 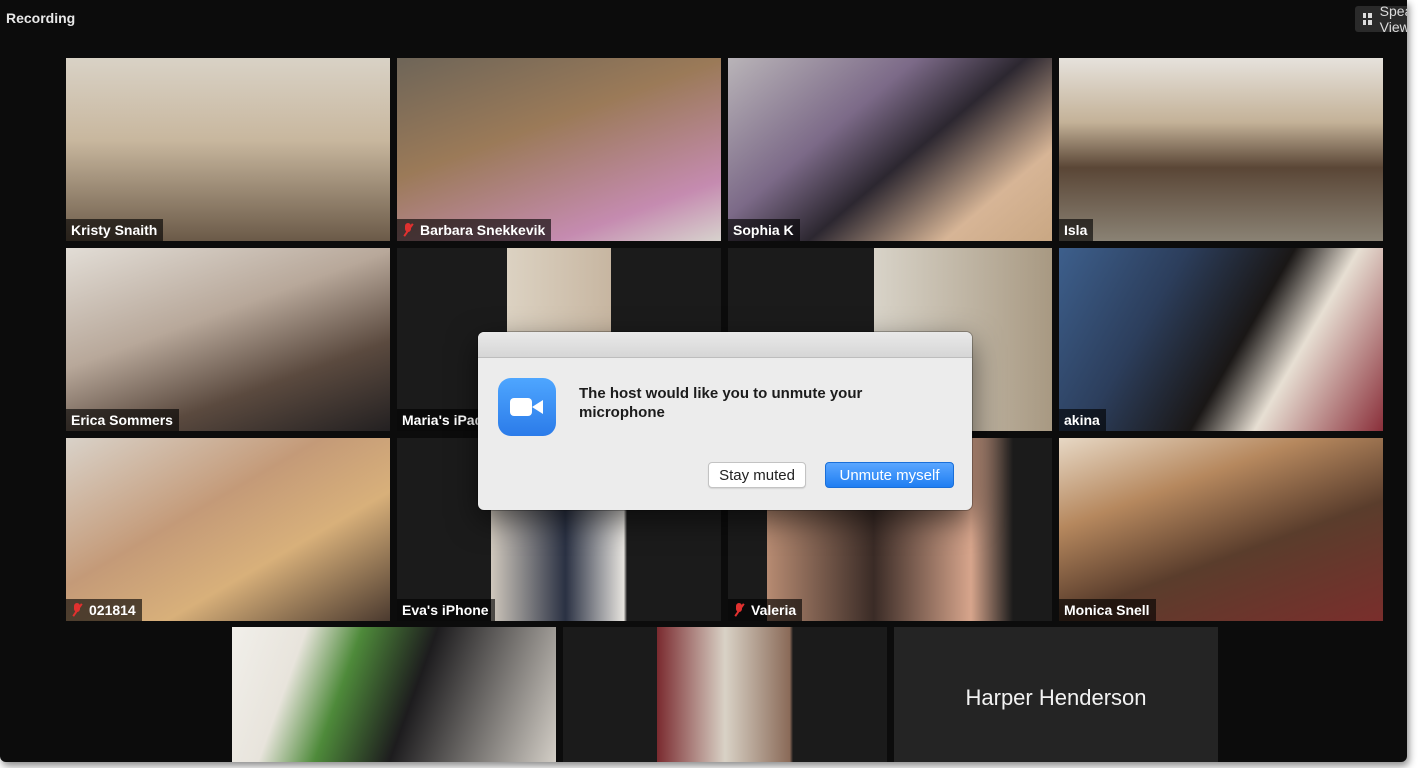 I want to click on video-tile: Monica Snell, so click(x=1221, y=529).